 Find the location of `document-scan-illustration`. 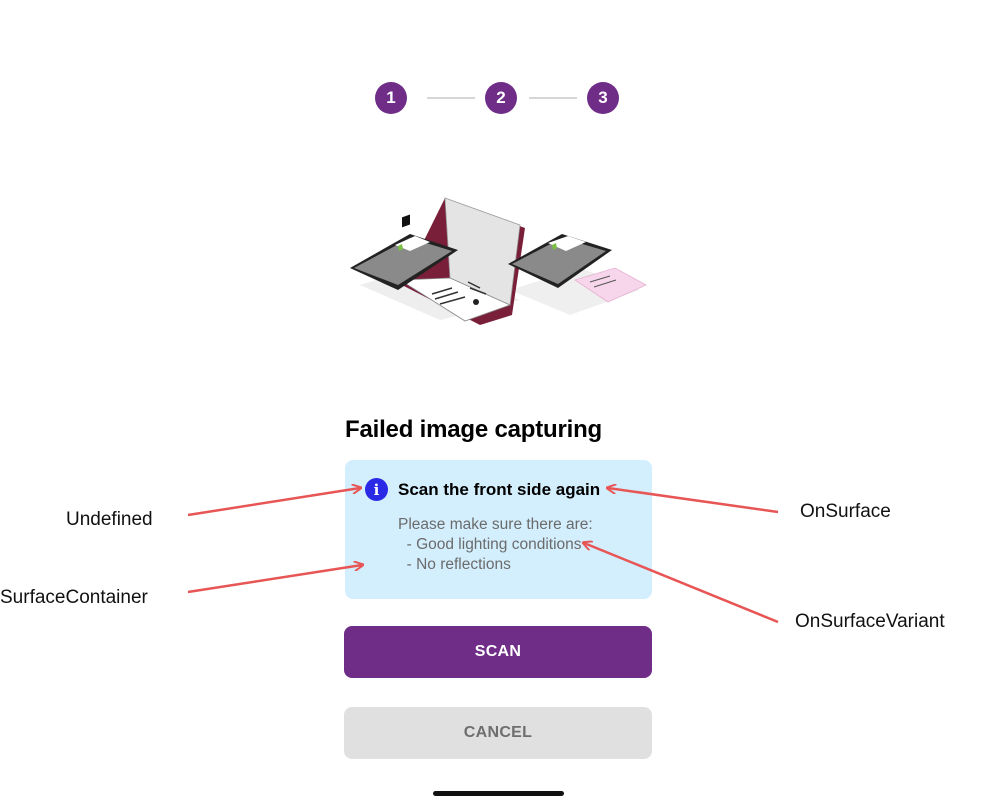

document-scan-illustration is located at coordinates (498, 261).